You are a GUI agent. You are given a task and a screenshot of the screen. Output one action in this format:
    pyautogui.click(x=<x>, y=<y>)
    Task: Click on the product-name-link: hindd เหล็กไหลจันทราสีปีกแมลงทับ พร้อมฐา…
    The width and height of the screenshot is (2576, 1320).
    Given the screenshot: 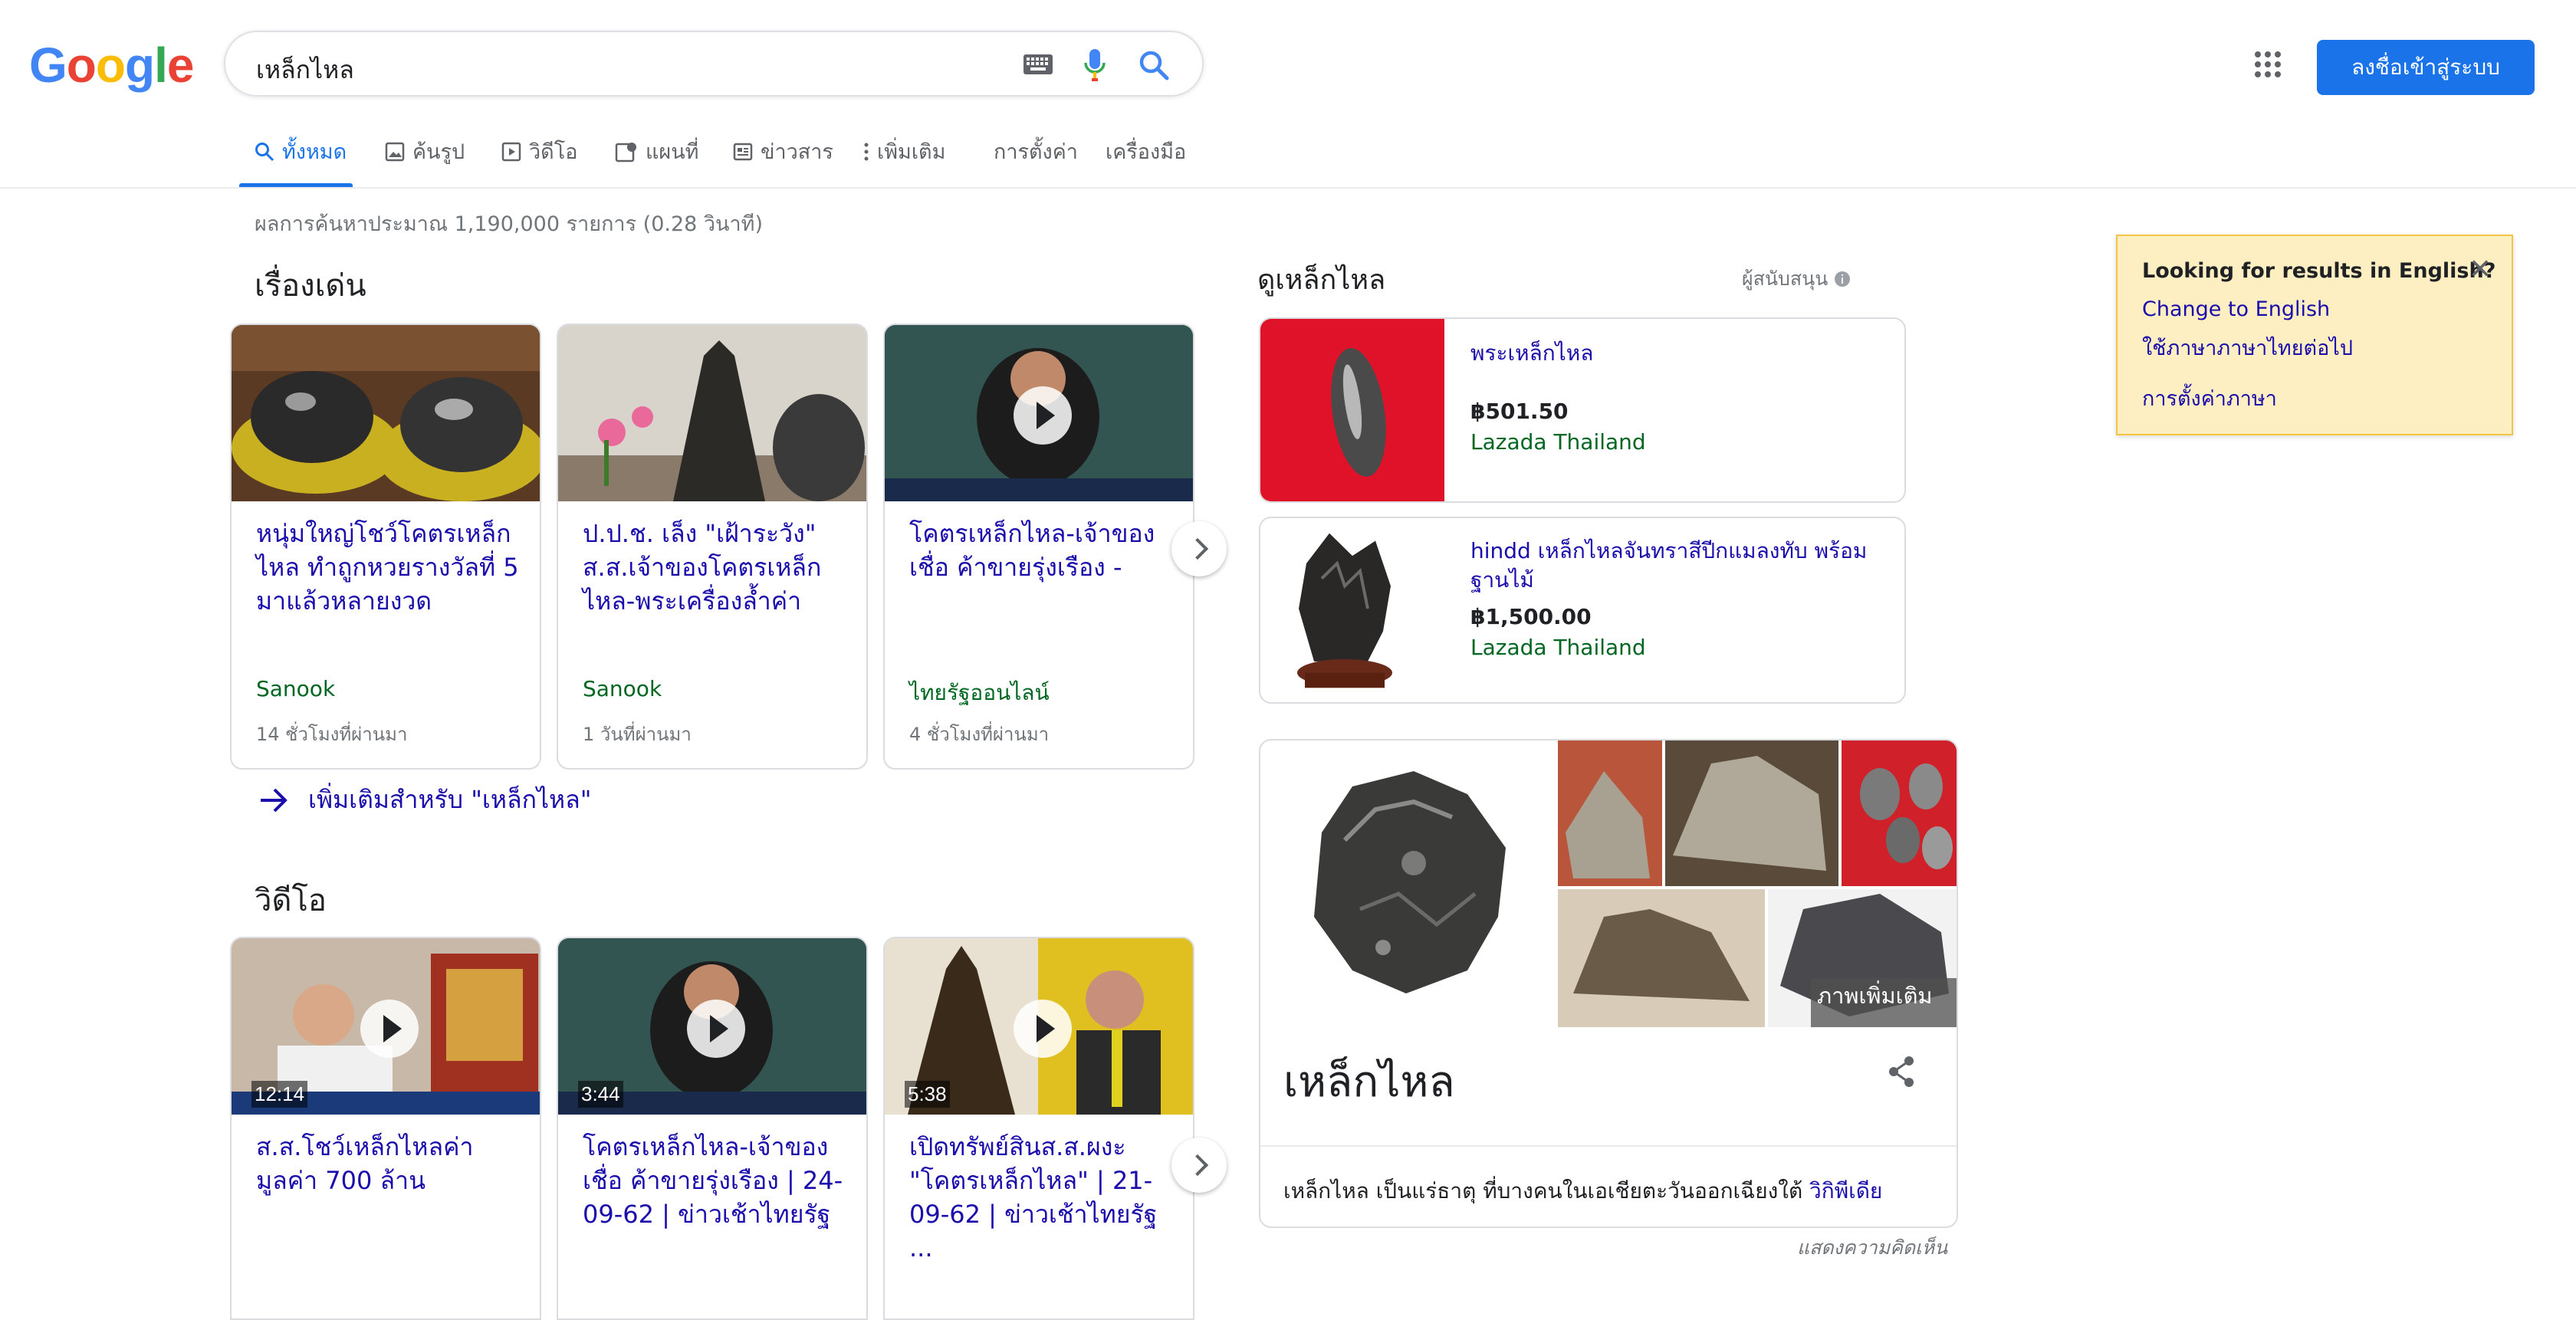 What is the action you would take?
    pyautogui.click(x=1677, y=566)
    